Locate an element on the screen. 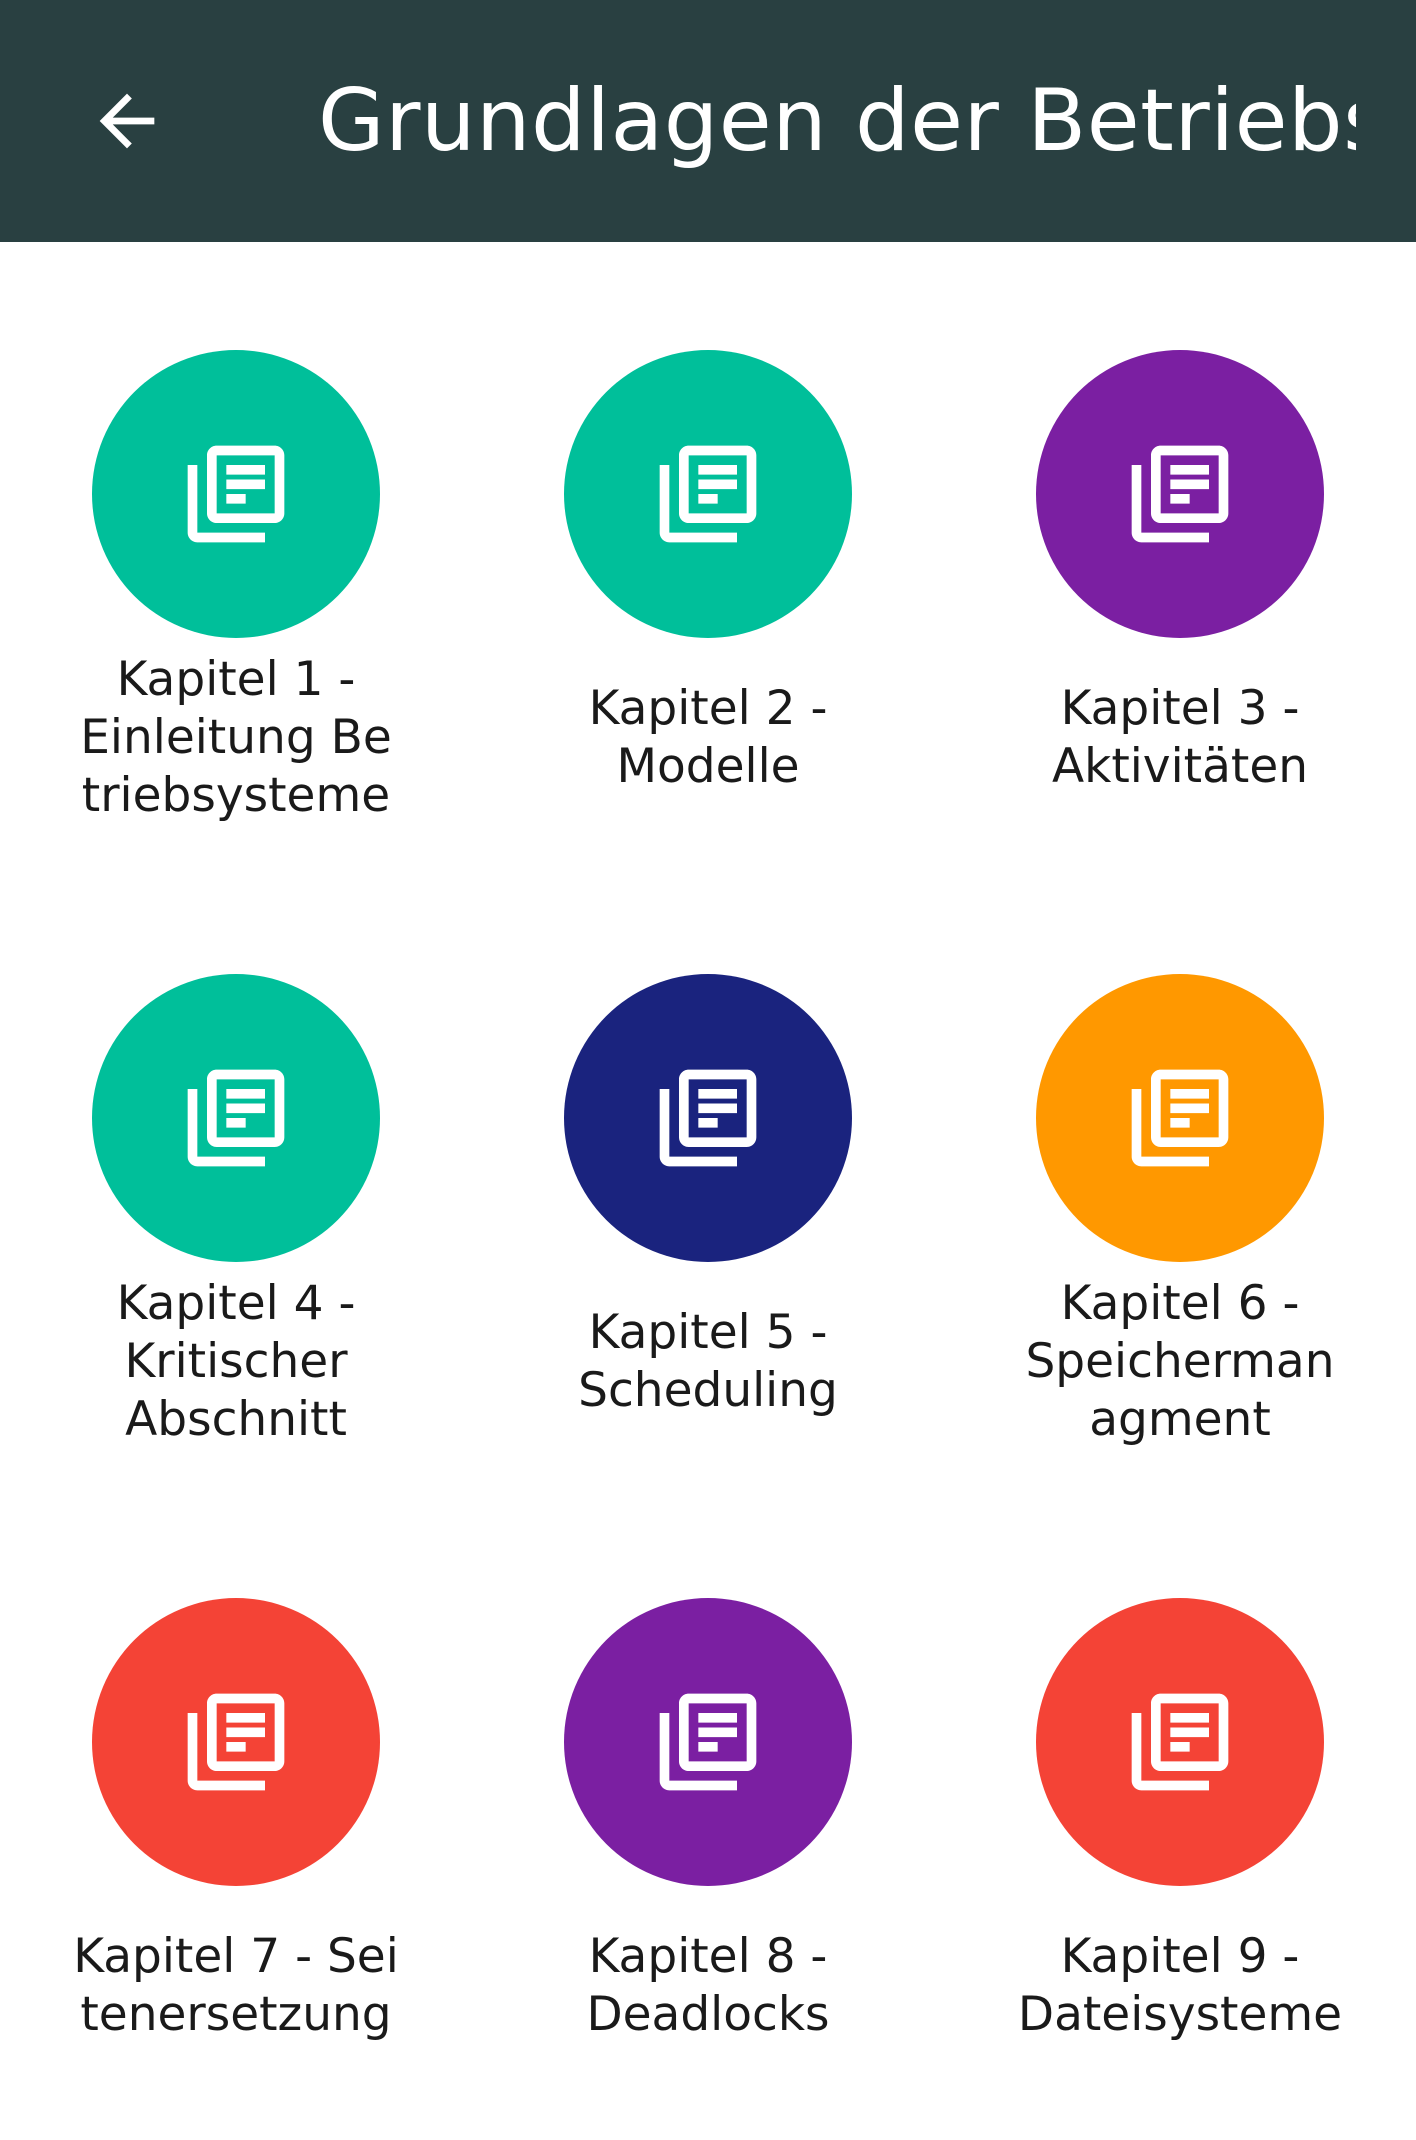  chapter-tile-9: Kapitel 9 - Dateisysteme is located at coordinates (1180, 1800).